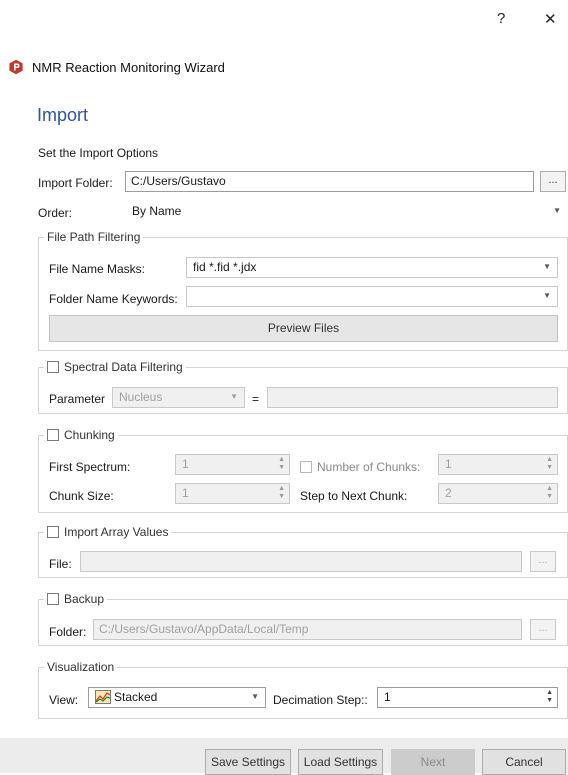 The width and height of the screenshot is (568, 775). What do you see at coordinates (501, 18) in the screenshot?
I see `help-button: ?` at bounding box center [501, 18].